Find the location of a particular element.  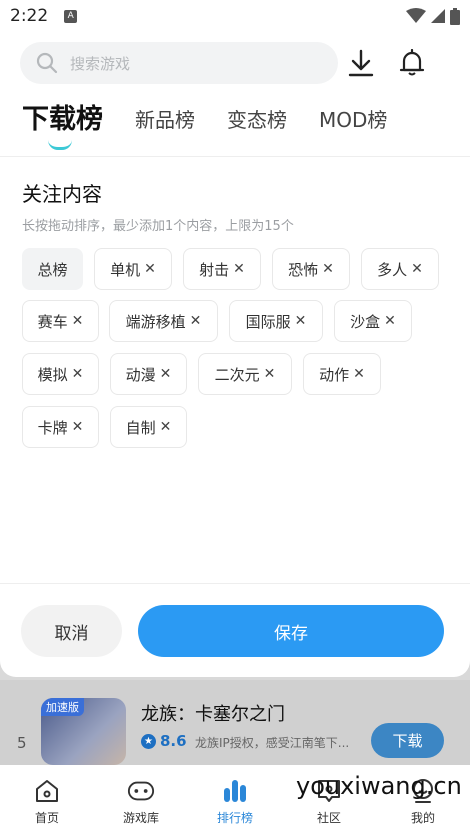

nav-ranking: 排行榜 is located at coordinates (235, 800).